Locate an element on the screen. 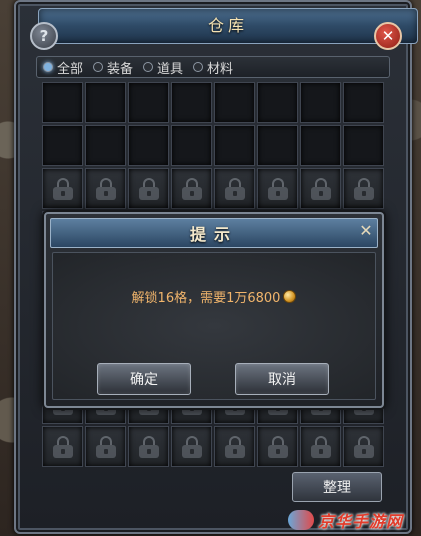  watermark-logo-icon is located at coordinates (301, 520).